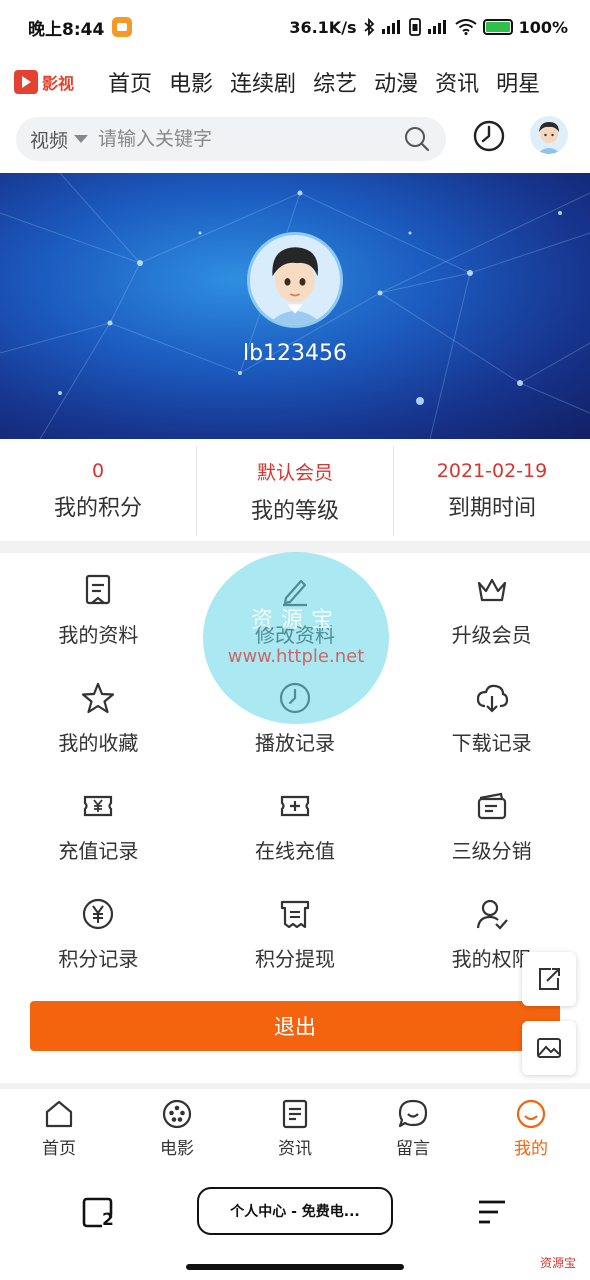  I want to click on menu-label: 积分记录, so click(98, 959).